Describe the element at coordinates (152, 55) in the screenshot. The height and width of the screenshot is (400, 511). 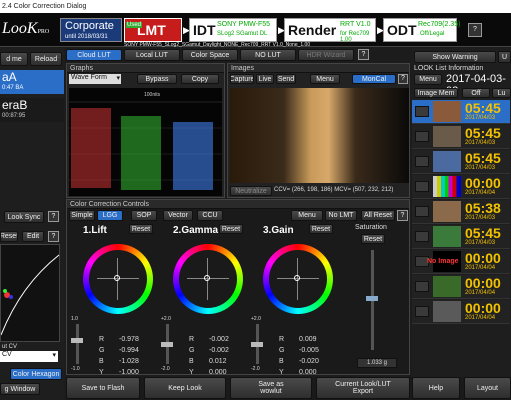
I see `tab-local-lut: Local LUT` at that location.